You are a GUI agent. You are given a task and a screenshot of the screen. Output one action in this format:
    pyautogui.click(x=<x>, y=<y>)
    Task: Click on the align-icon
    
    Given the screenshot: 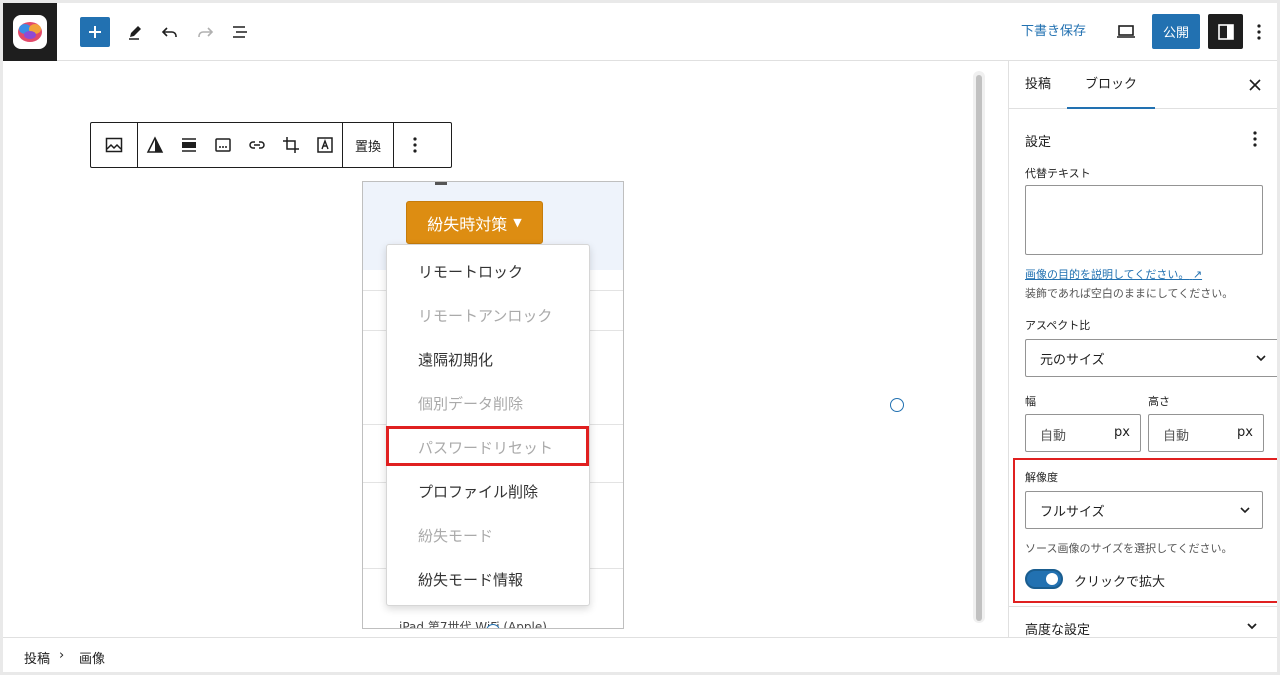 What is the action you would take?
    pyautogui.click(x=189, y=145)
    